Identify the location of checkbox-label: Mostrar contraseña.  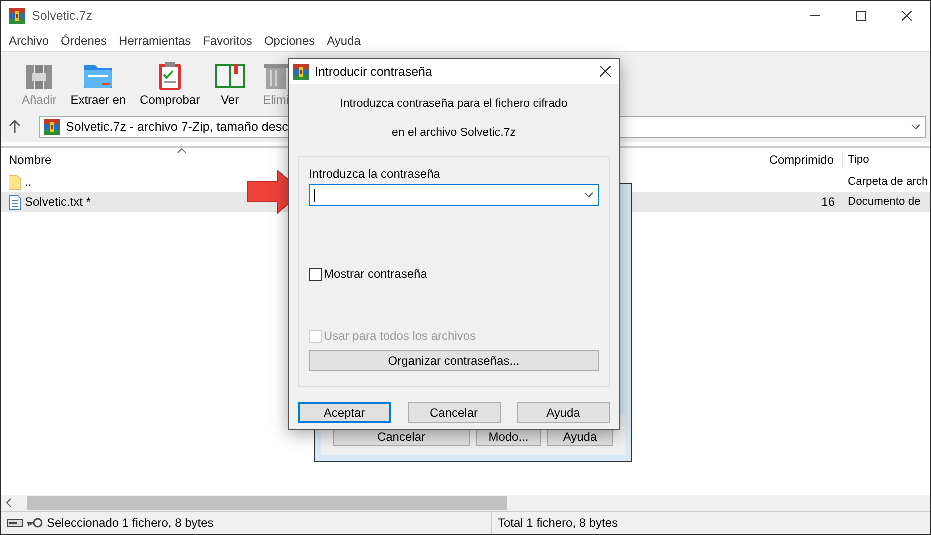
(376, 274).